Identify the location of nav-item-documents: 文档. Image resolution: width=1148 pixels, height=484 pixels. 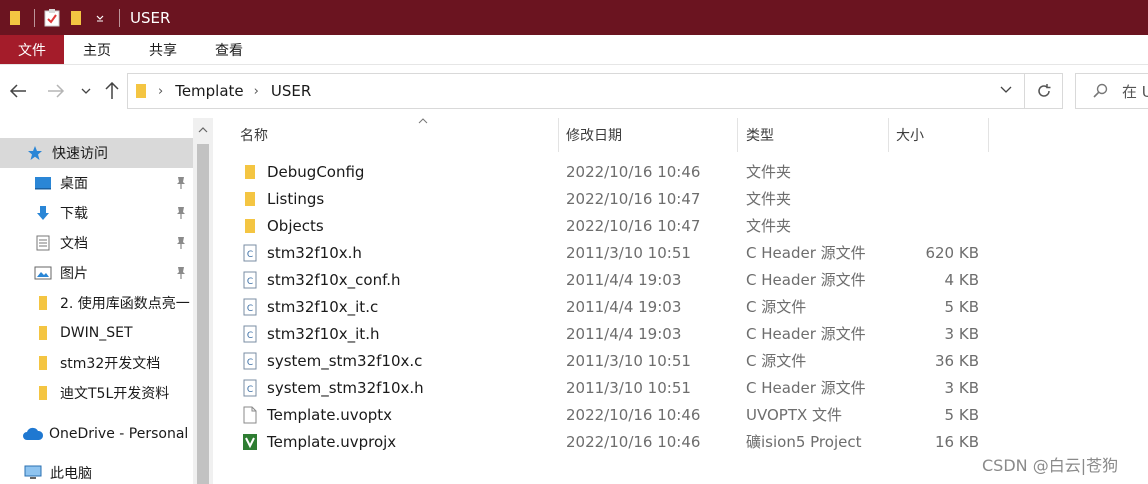
(96, 243).